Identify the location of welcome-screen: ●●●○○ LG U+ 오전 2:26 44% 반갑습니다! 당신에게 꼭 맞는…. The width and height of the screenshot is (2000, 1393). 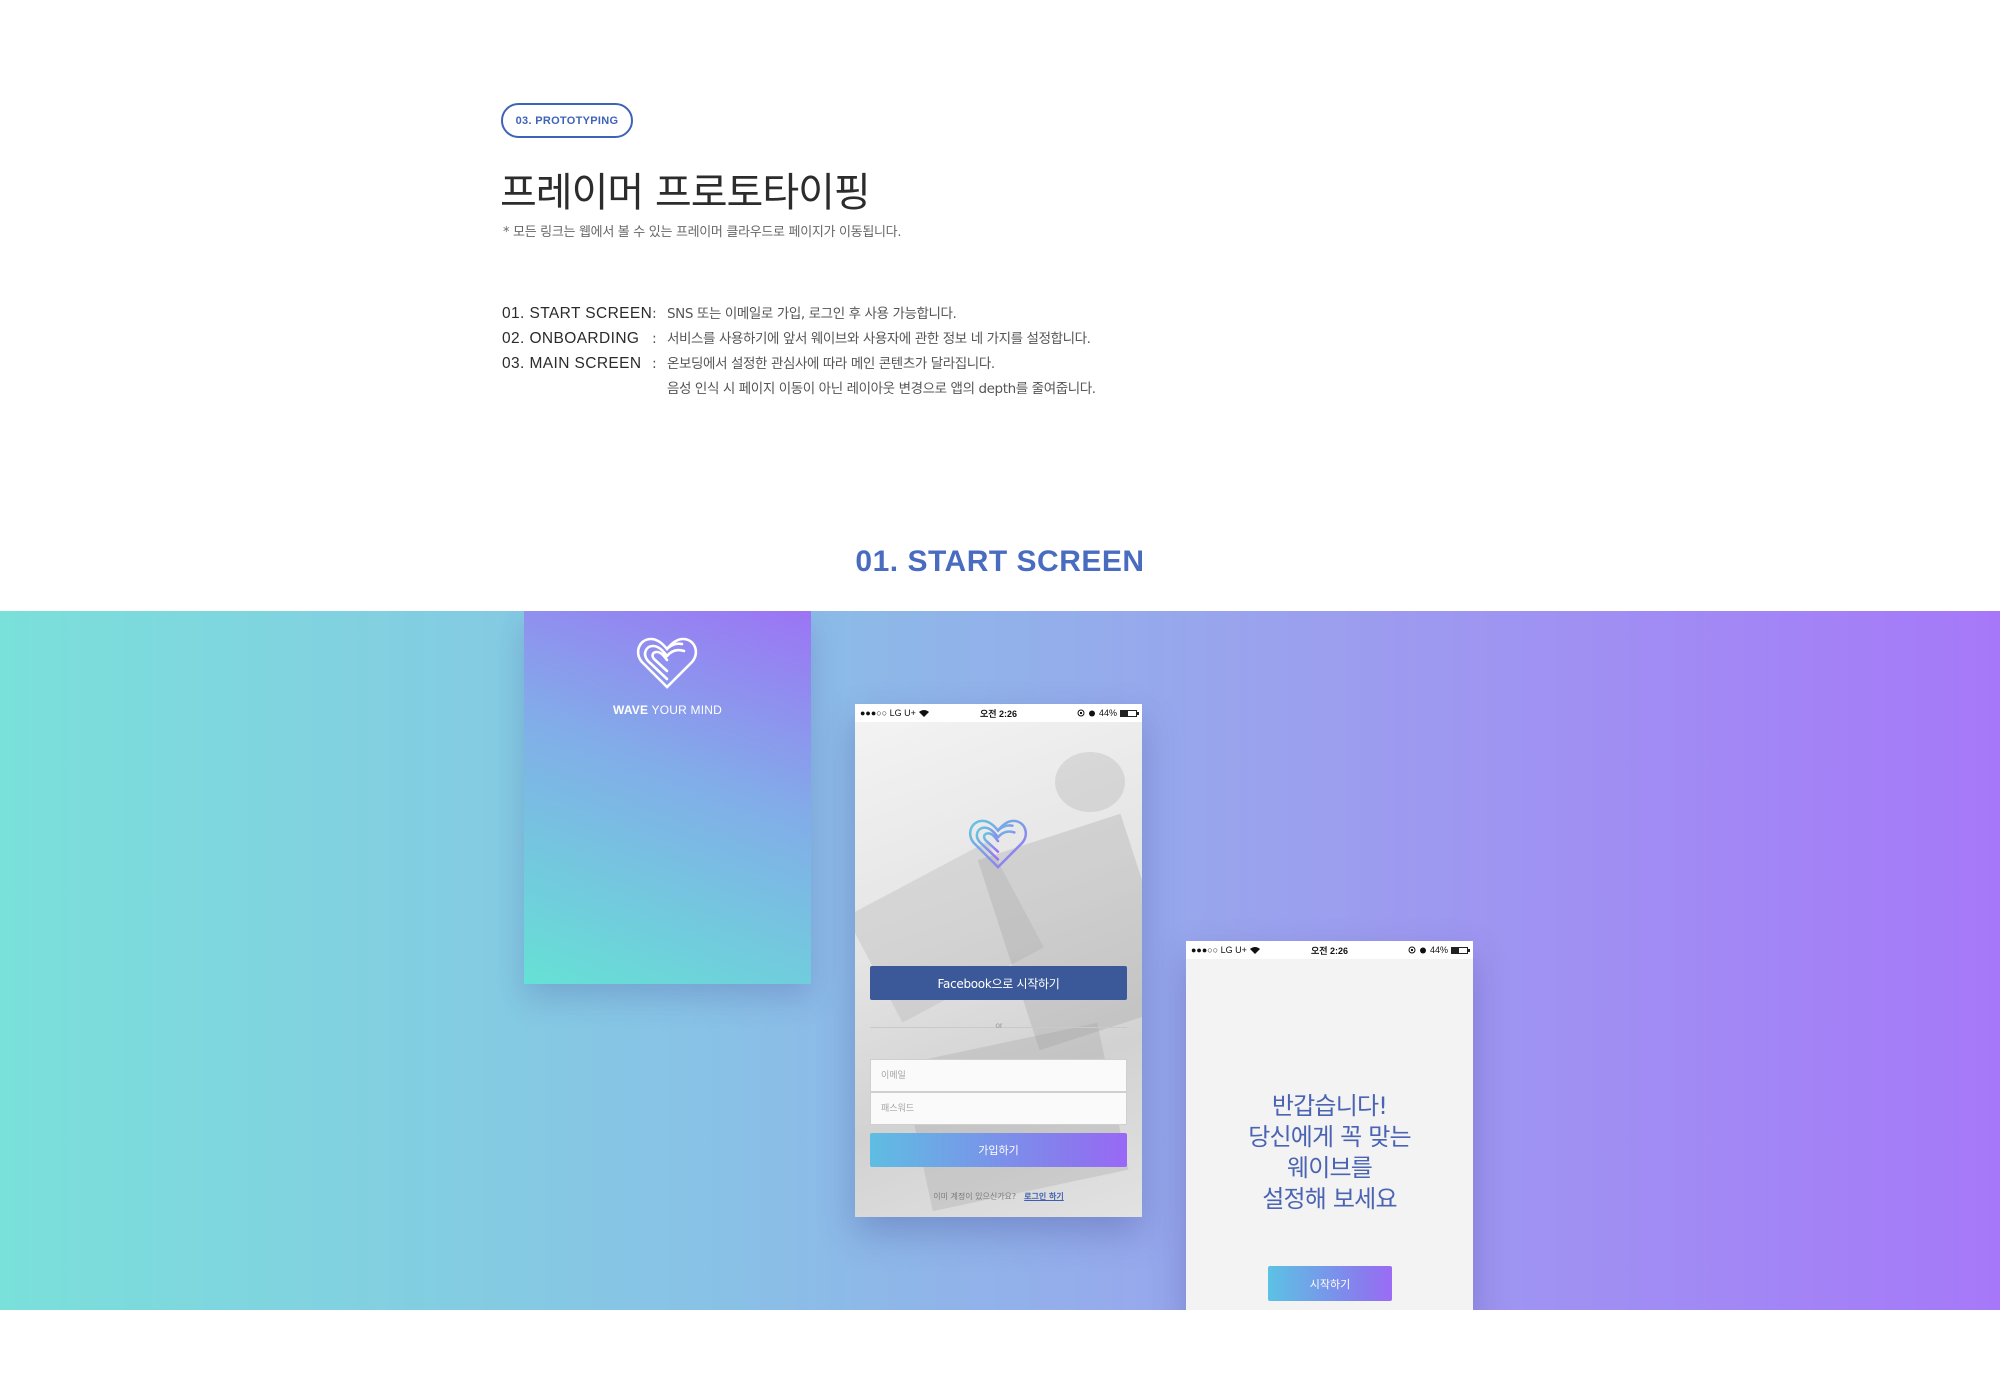
(1329, 1125).